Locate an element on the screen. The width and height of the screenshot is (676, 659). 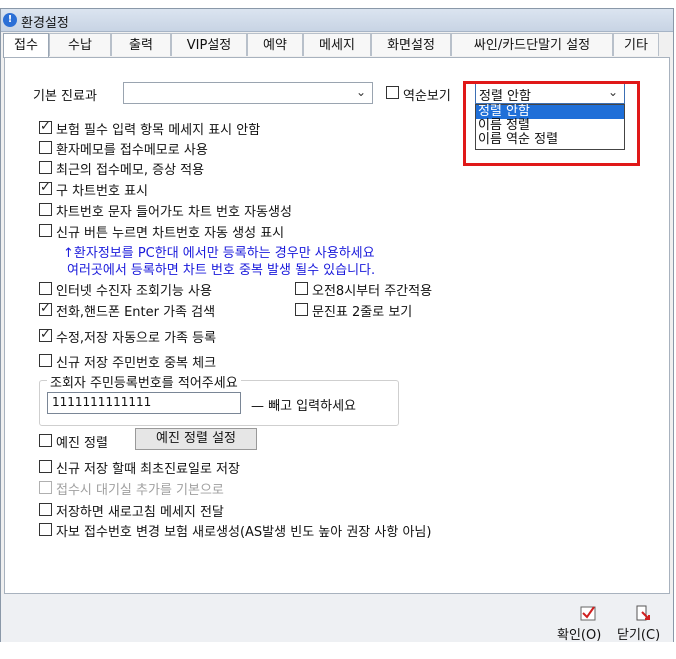
rrn-value: 1111111111111 is located at coordinates (102, 402).